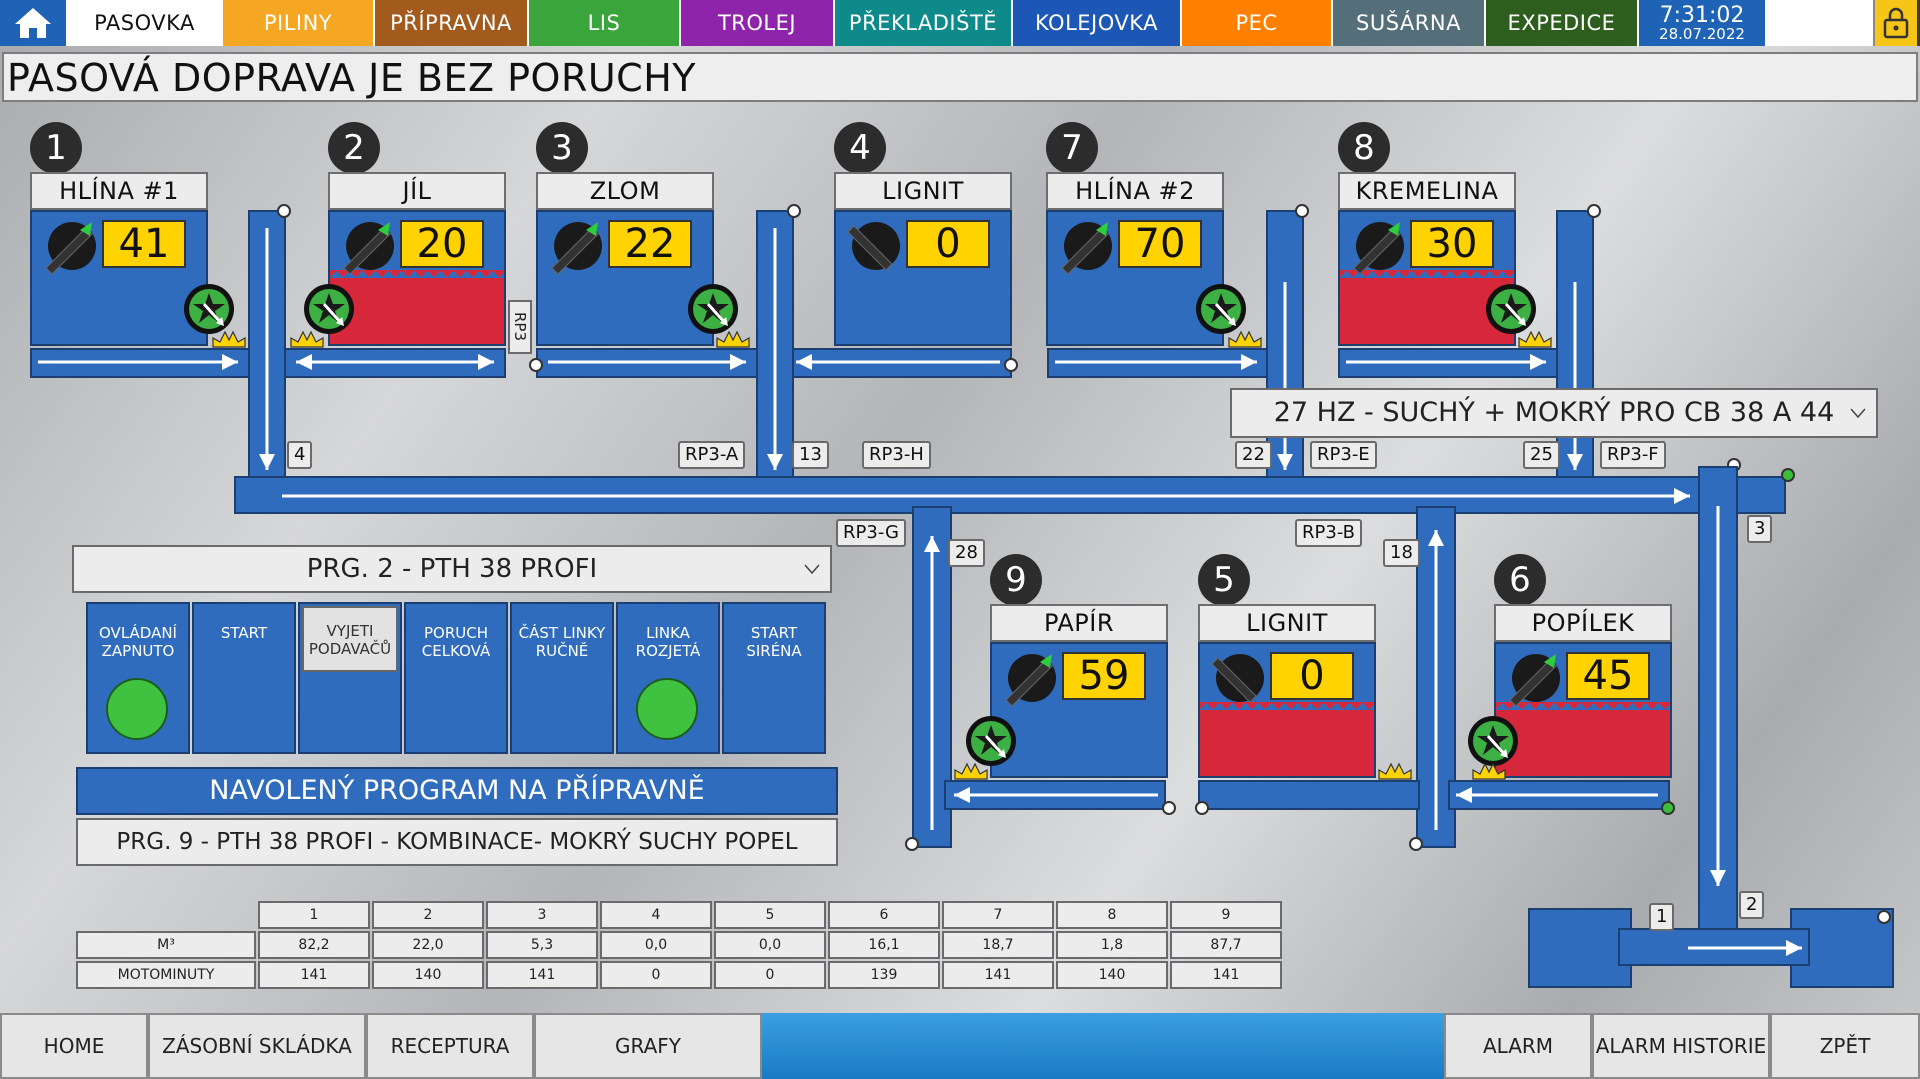 This screenshot has height=1079, width=1920. What do you see at coordinates (456, 678) in the screenshot?
I see `control-3: PORUCH CELKOVÁ` at bounding box center [456, 678].